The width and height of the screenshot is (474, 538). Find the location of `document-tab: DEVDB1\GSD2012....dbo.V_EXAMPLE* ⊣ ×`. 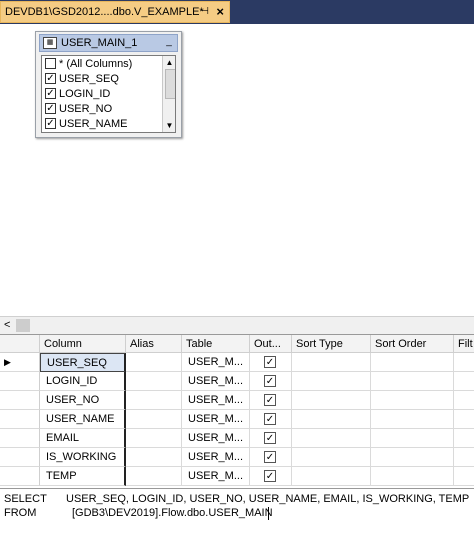

document-tab: DEVDB1\GSD2012....dbo.V_EXAMPLE* ⊣ × is located at coordinates (115, 12).